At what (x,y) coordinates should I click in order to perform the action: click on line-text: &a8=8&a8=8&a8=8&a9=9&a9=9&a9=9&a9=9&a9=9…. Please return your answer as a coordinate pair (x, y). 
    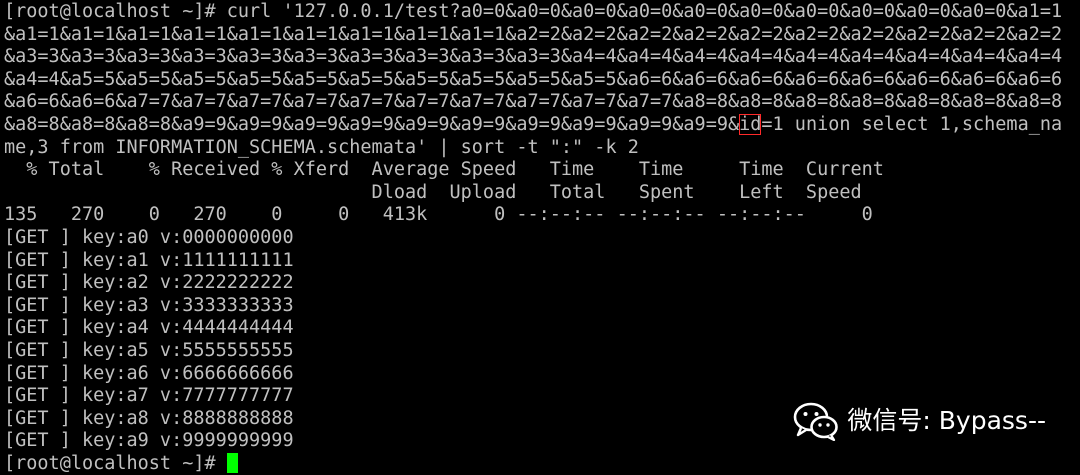
    Looking at the image, I should click on (372, 124).